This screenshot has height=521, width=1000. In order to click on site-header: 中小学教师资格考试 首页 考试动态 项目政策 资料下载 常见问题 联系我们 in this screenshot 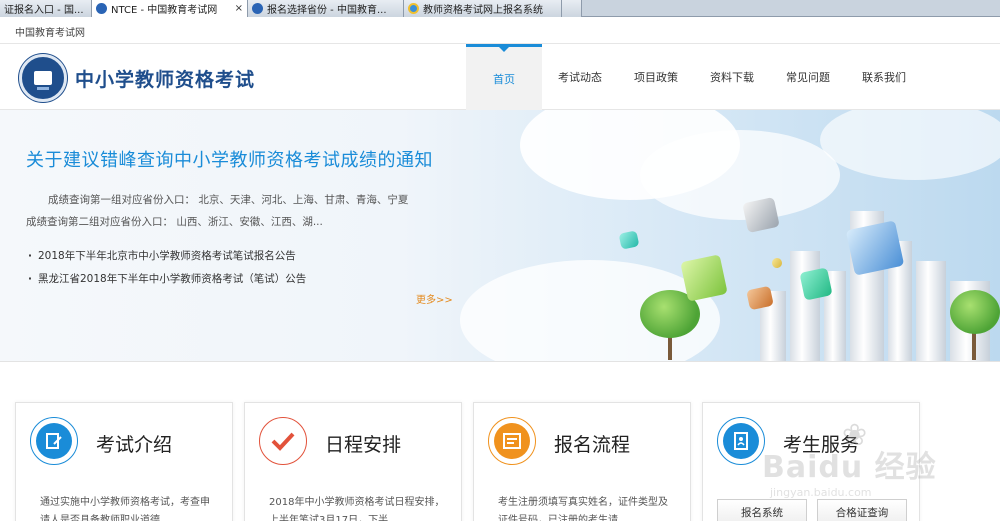, I will do `click(500, 77)`.